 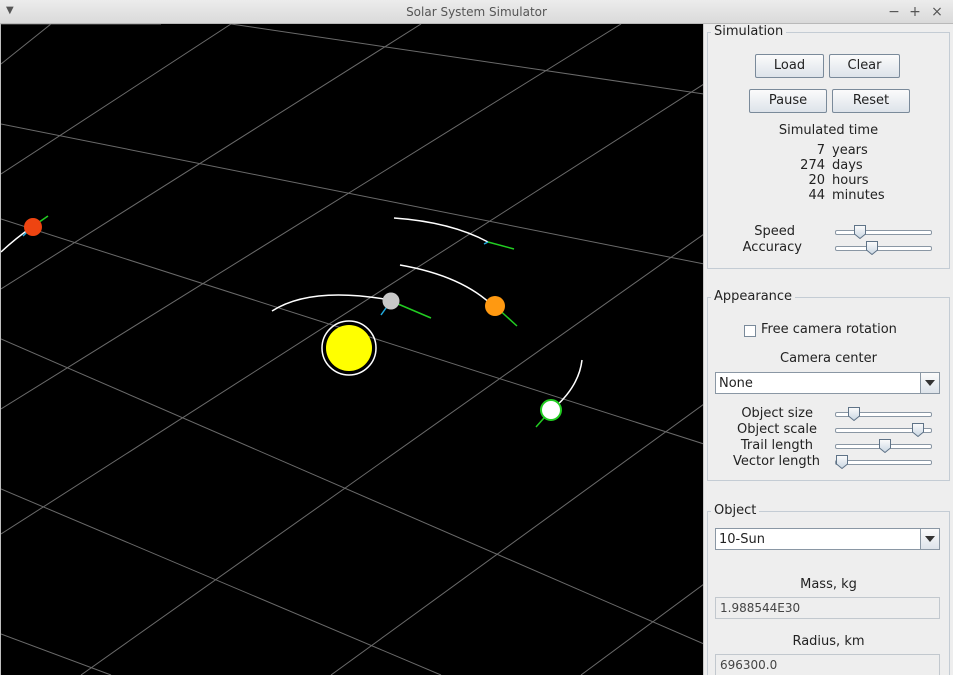 What do you see at coordinates (788, 101) in the screenshot?
I see `pause-button: Pause` at bounding box center [788, 101].